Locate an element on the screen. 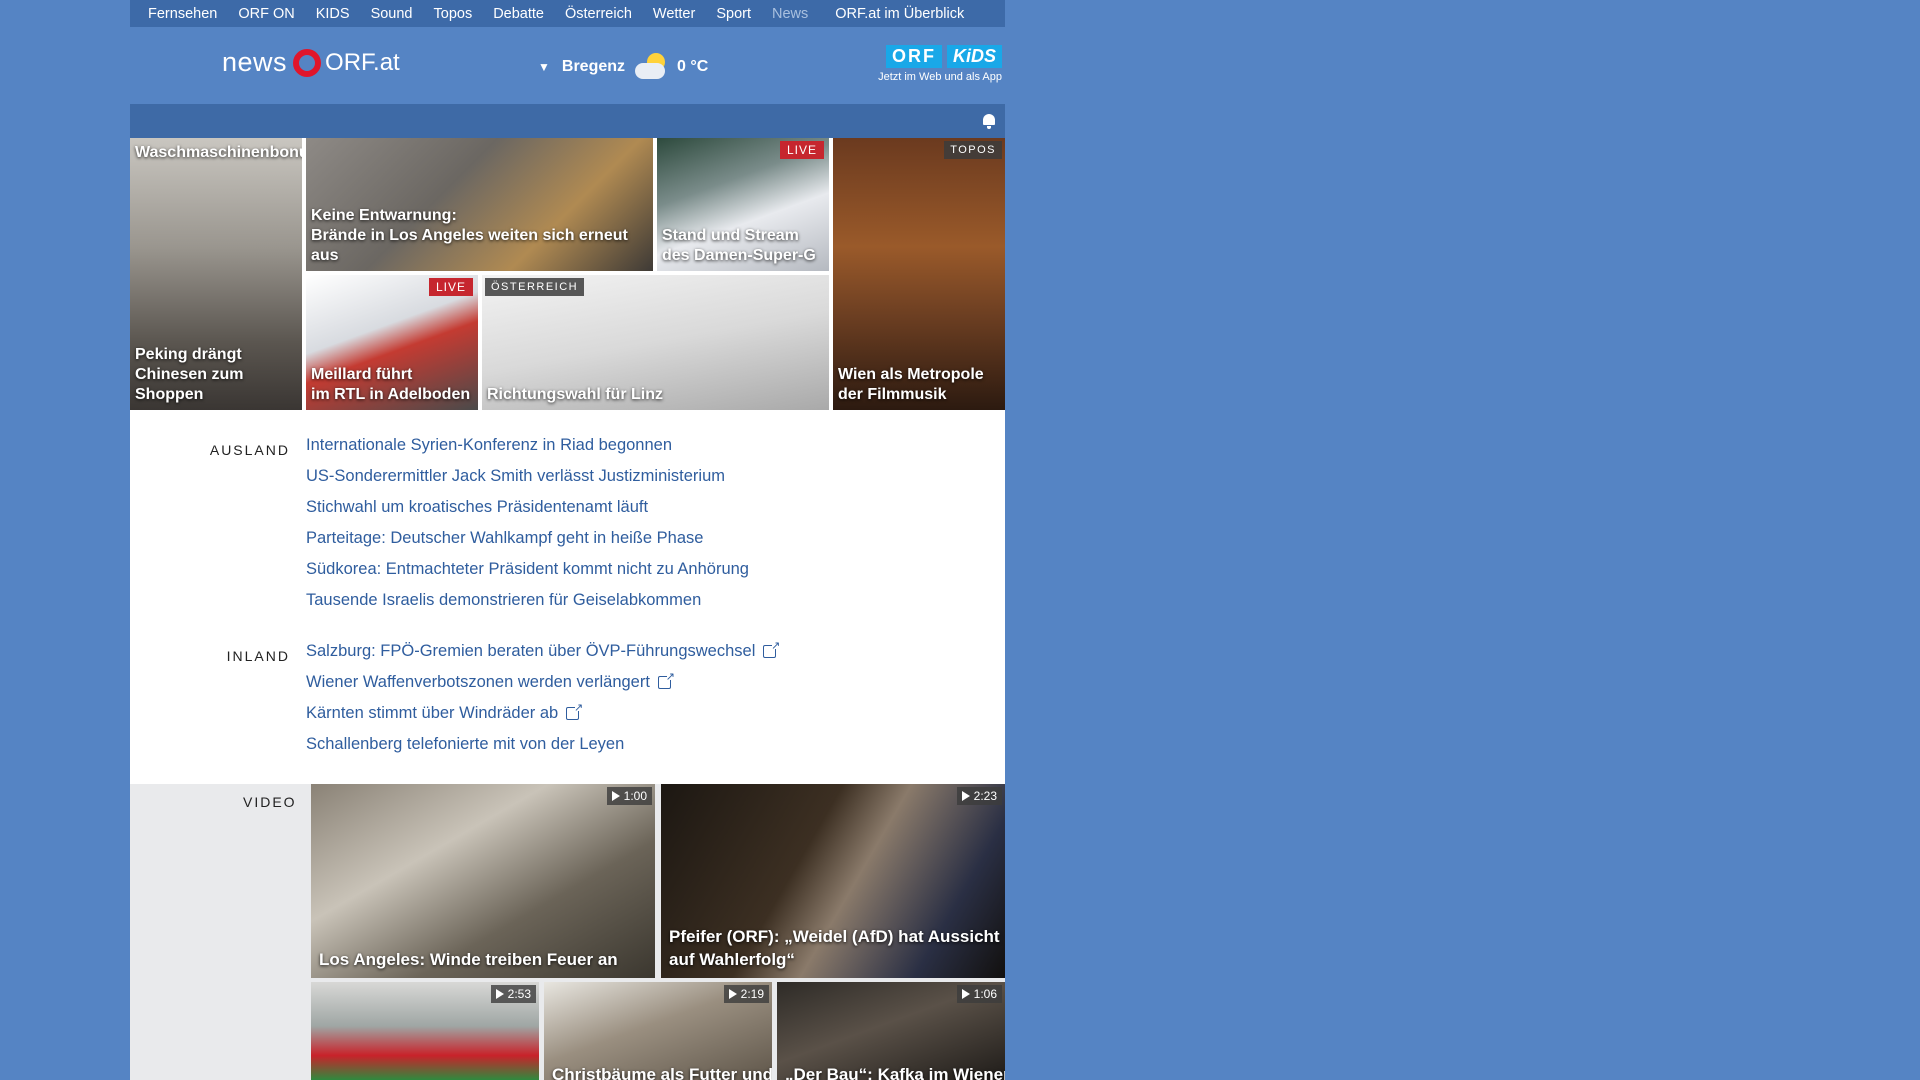 Image resolution: width=1920 pixels, height=1080 pixels. video-duration: 2:23 is located at coordinates (979, 796).